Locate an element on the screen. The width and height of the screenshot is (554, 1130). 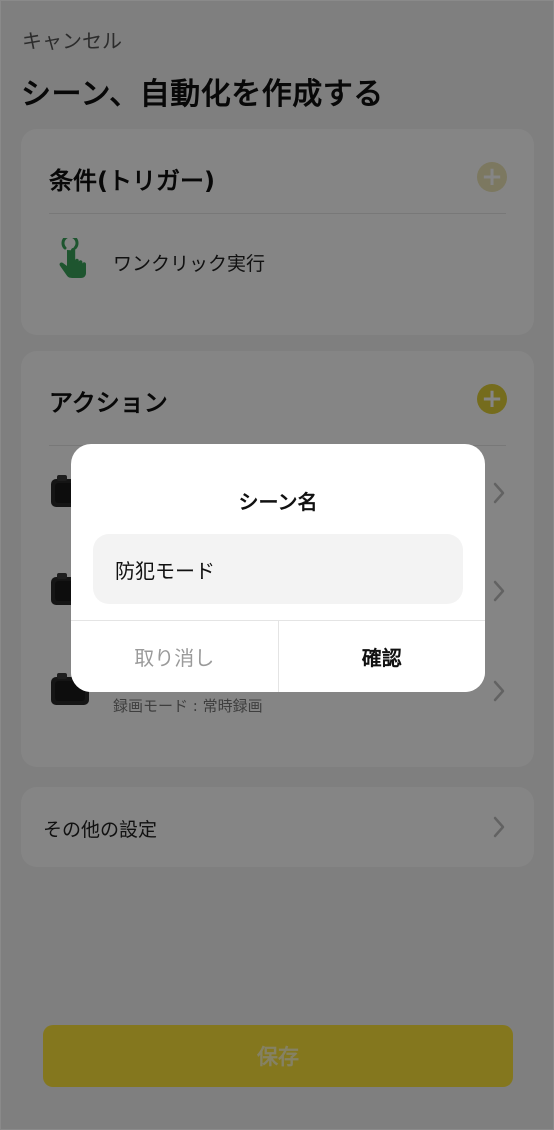
dialog-confirm-button: 確認 is located at coordinates (381, 656).